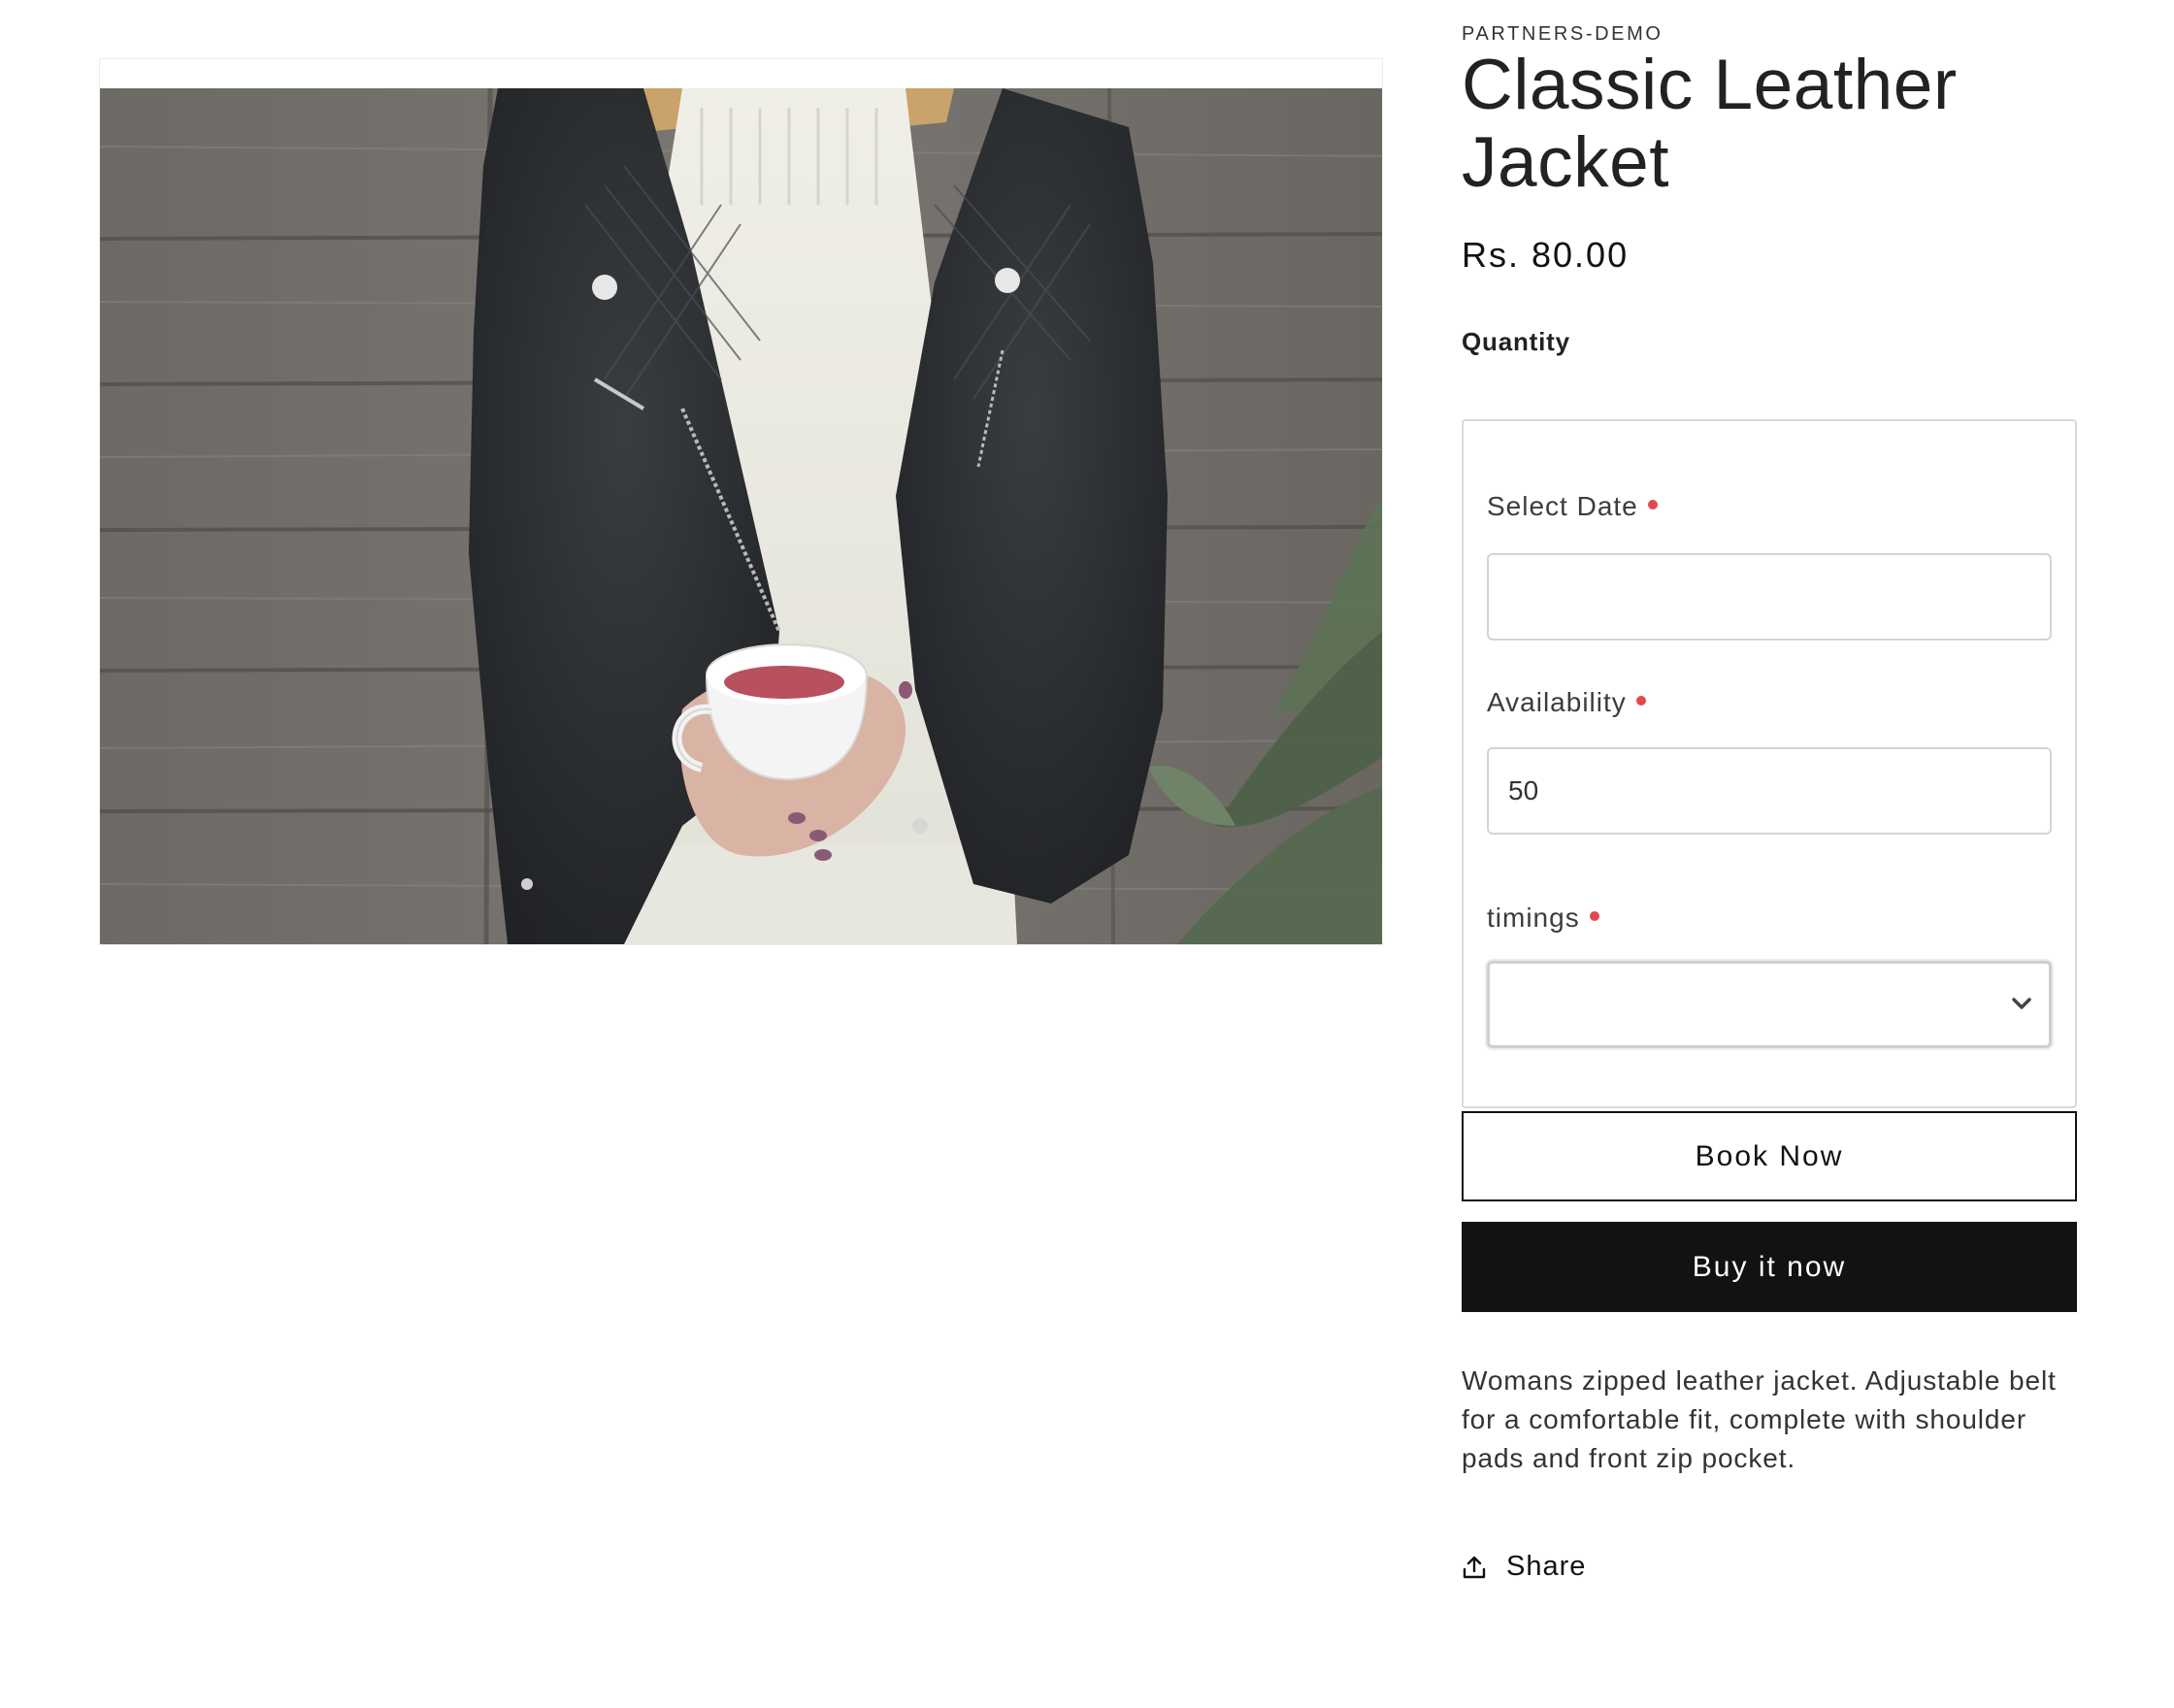 The image size is (2174, 1708). What do you see at coordinates (1516, 342) in the screenshot?
I see `quantity-label: Quantity` at bounding box center [1516, 342].